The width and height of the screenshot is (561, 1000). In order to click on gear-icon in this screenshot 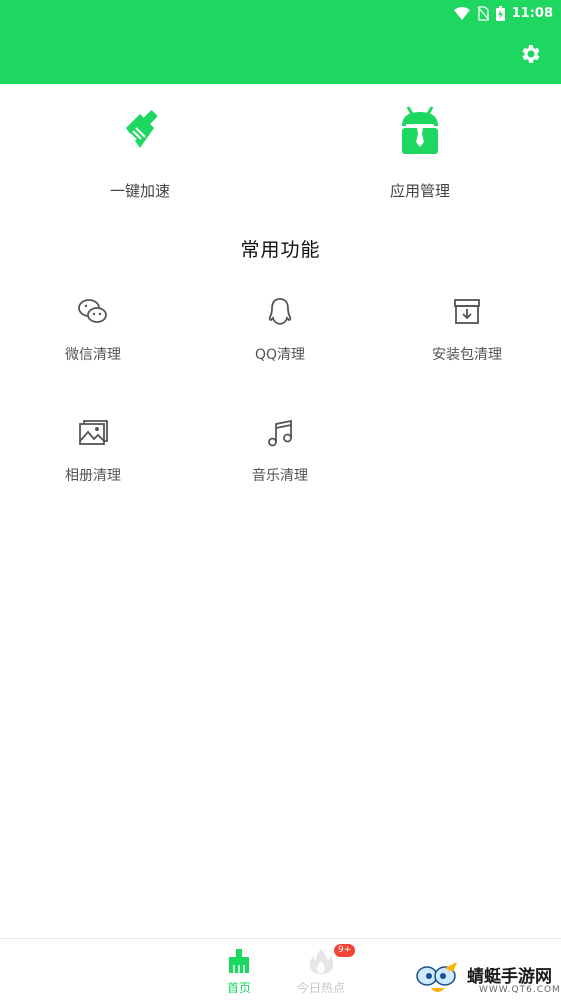, I will do `click(531, 54)`.